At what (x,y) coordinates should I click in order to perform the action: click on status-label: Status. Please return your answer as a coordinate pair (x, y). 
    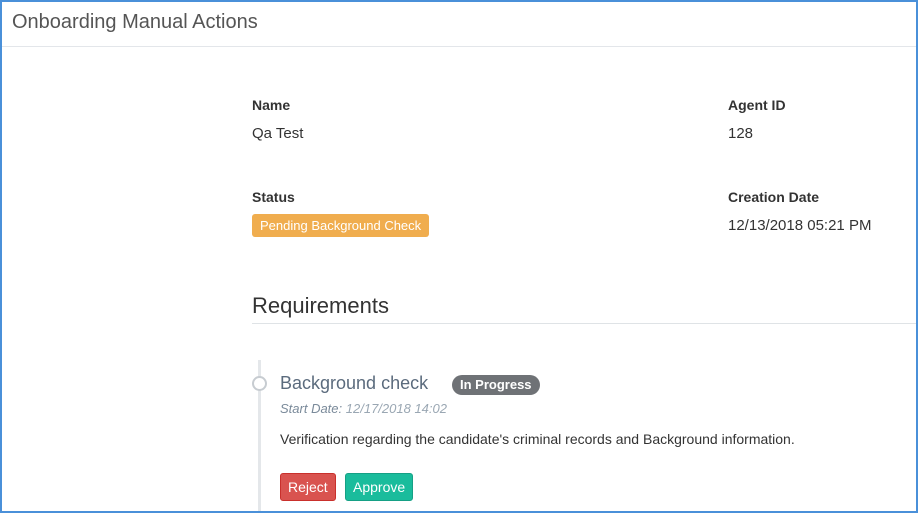
    Looking at the image, I should click on (273, 197).